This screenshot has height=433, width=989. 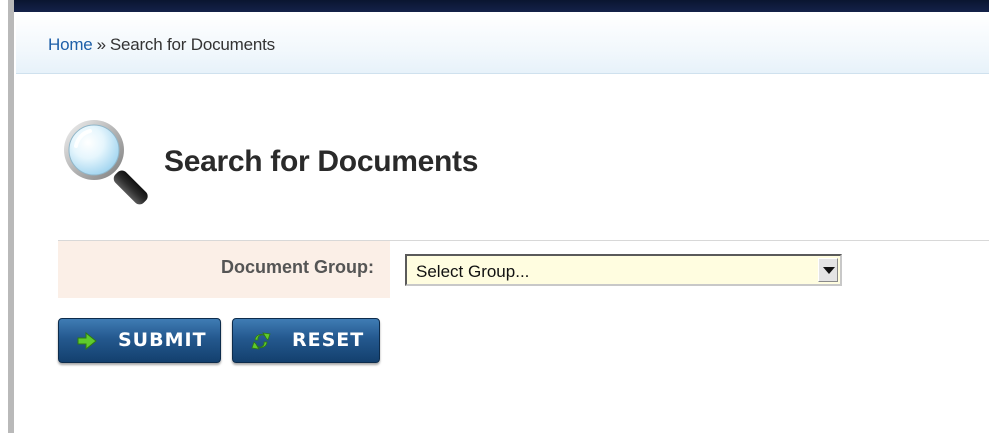 I want to click on refresh-icon, so click(x=261, y=341).